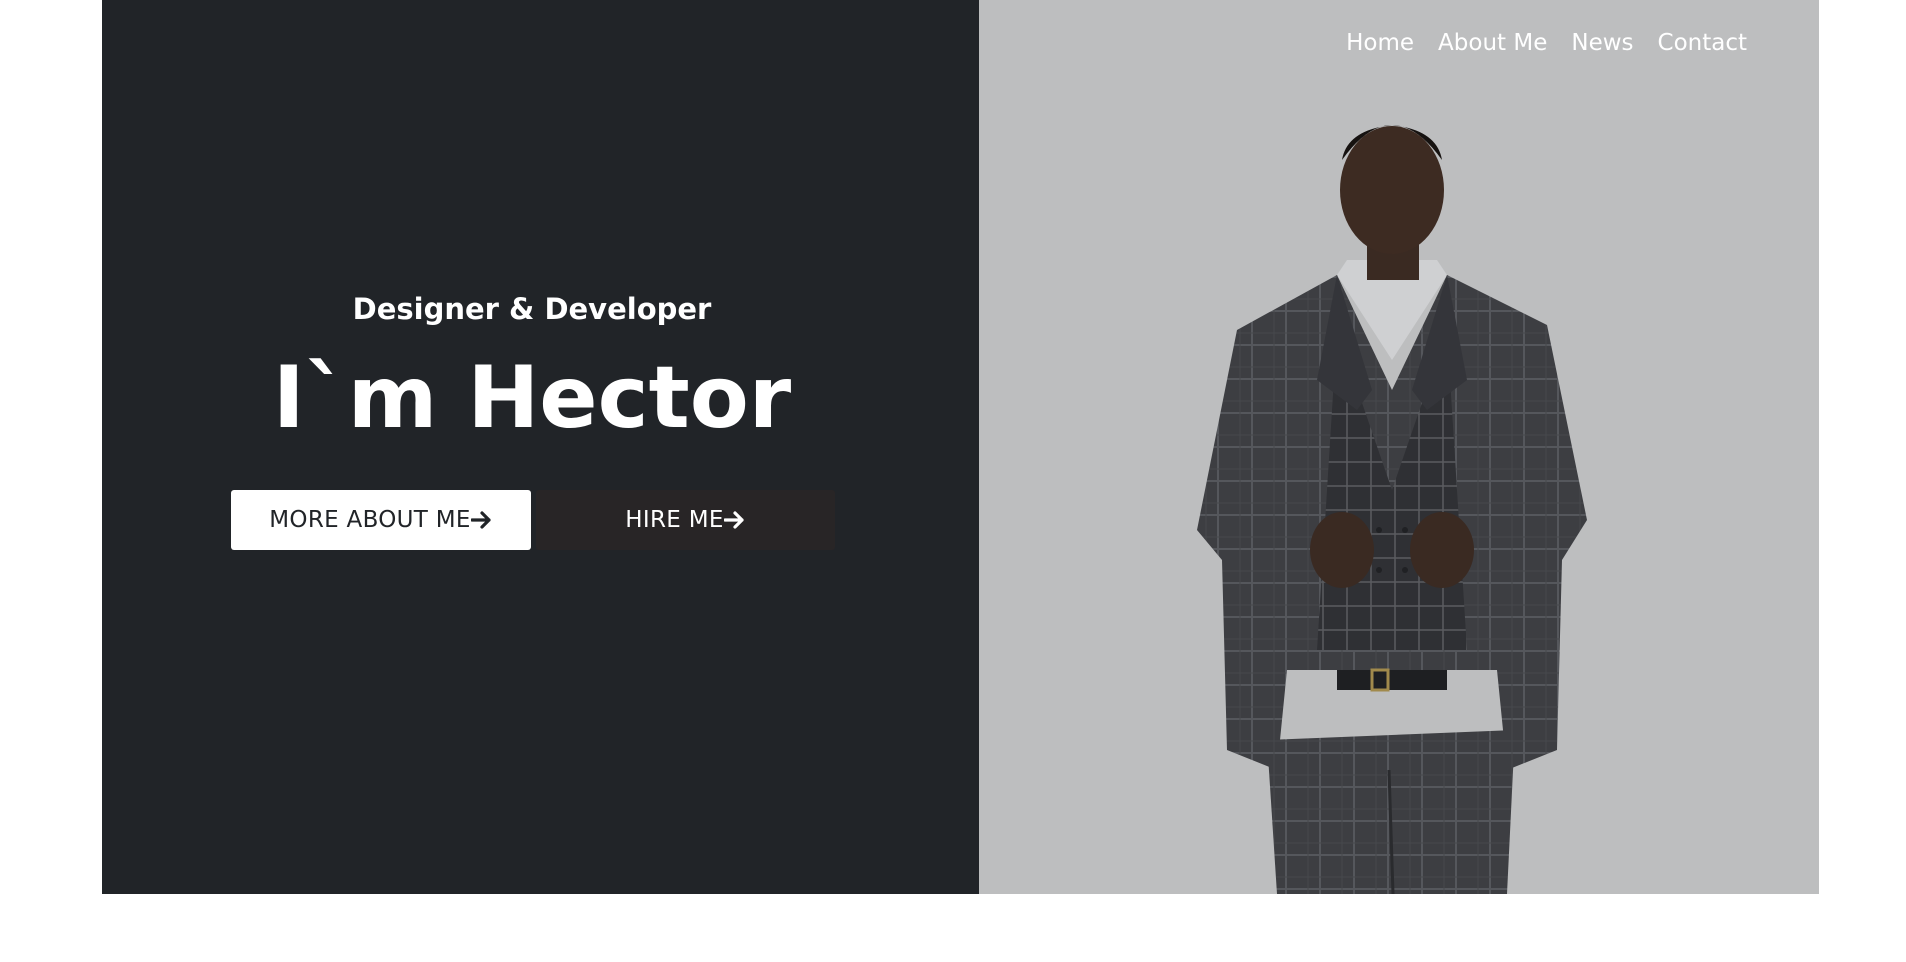 The width and height of the screenshot is (1906, 962). Describe the element at coordinates (1702, 43) in the screenshot. I see `nav-item-contact: Contact` at that location.